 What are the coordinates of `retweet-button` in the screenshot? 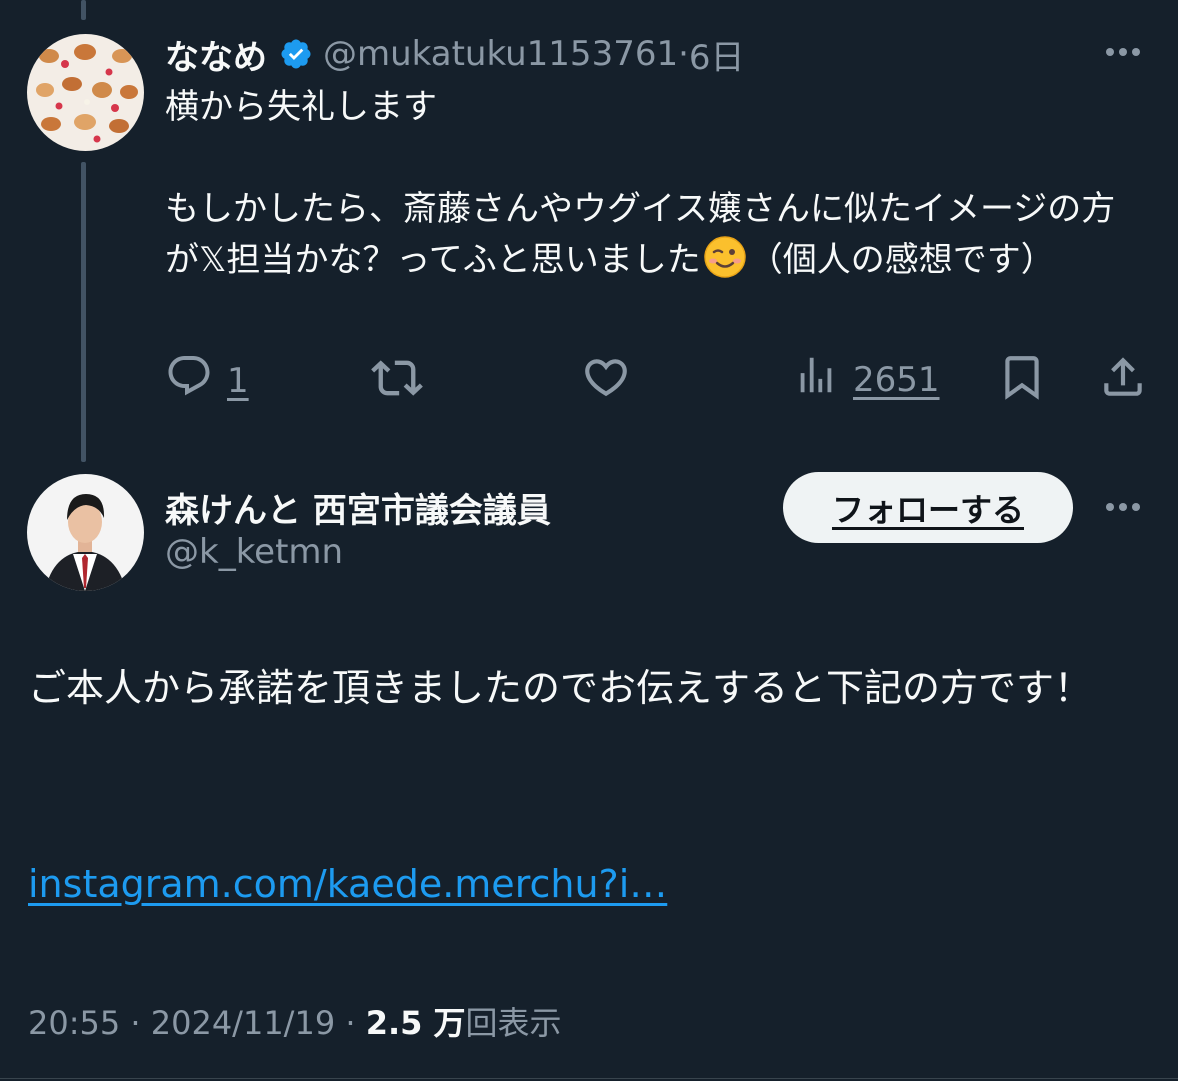 It's located at (397, 382).